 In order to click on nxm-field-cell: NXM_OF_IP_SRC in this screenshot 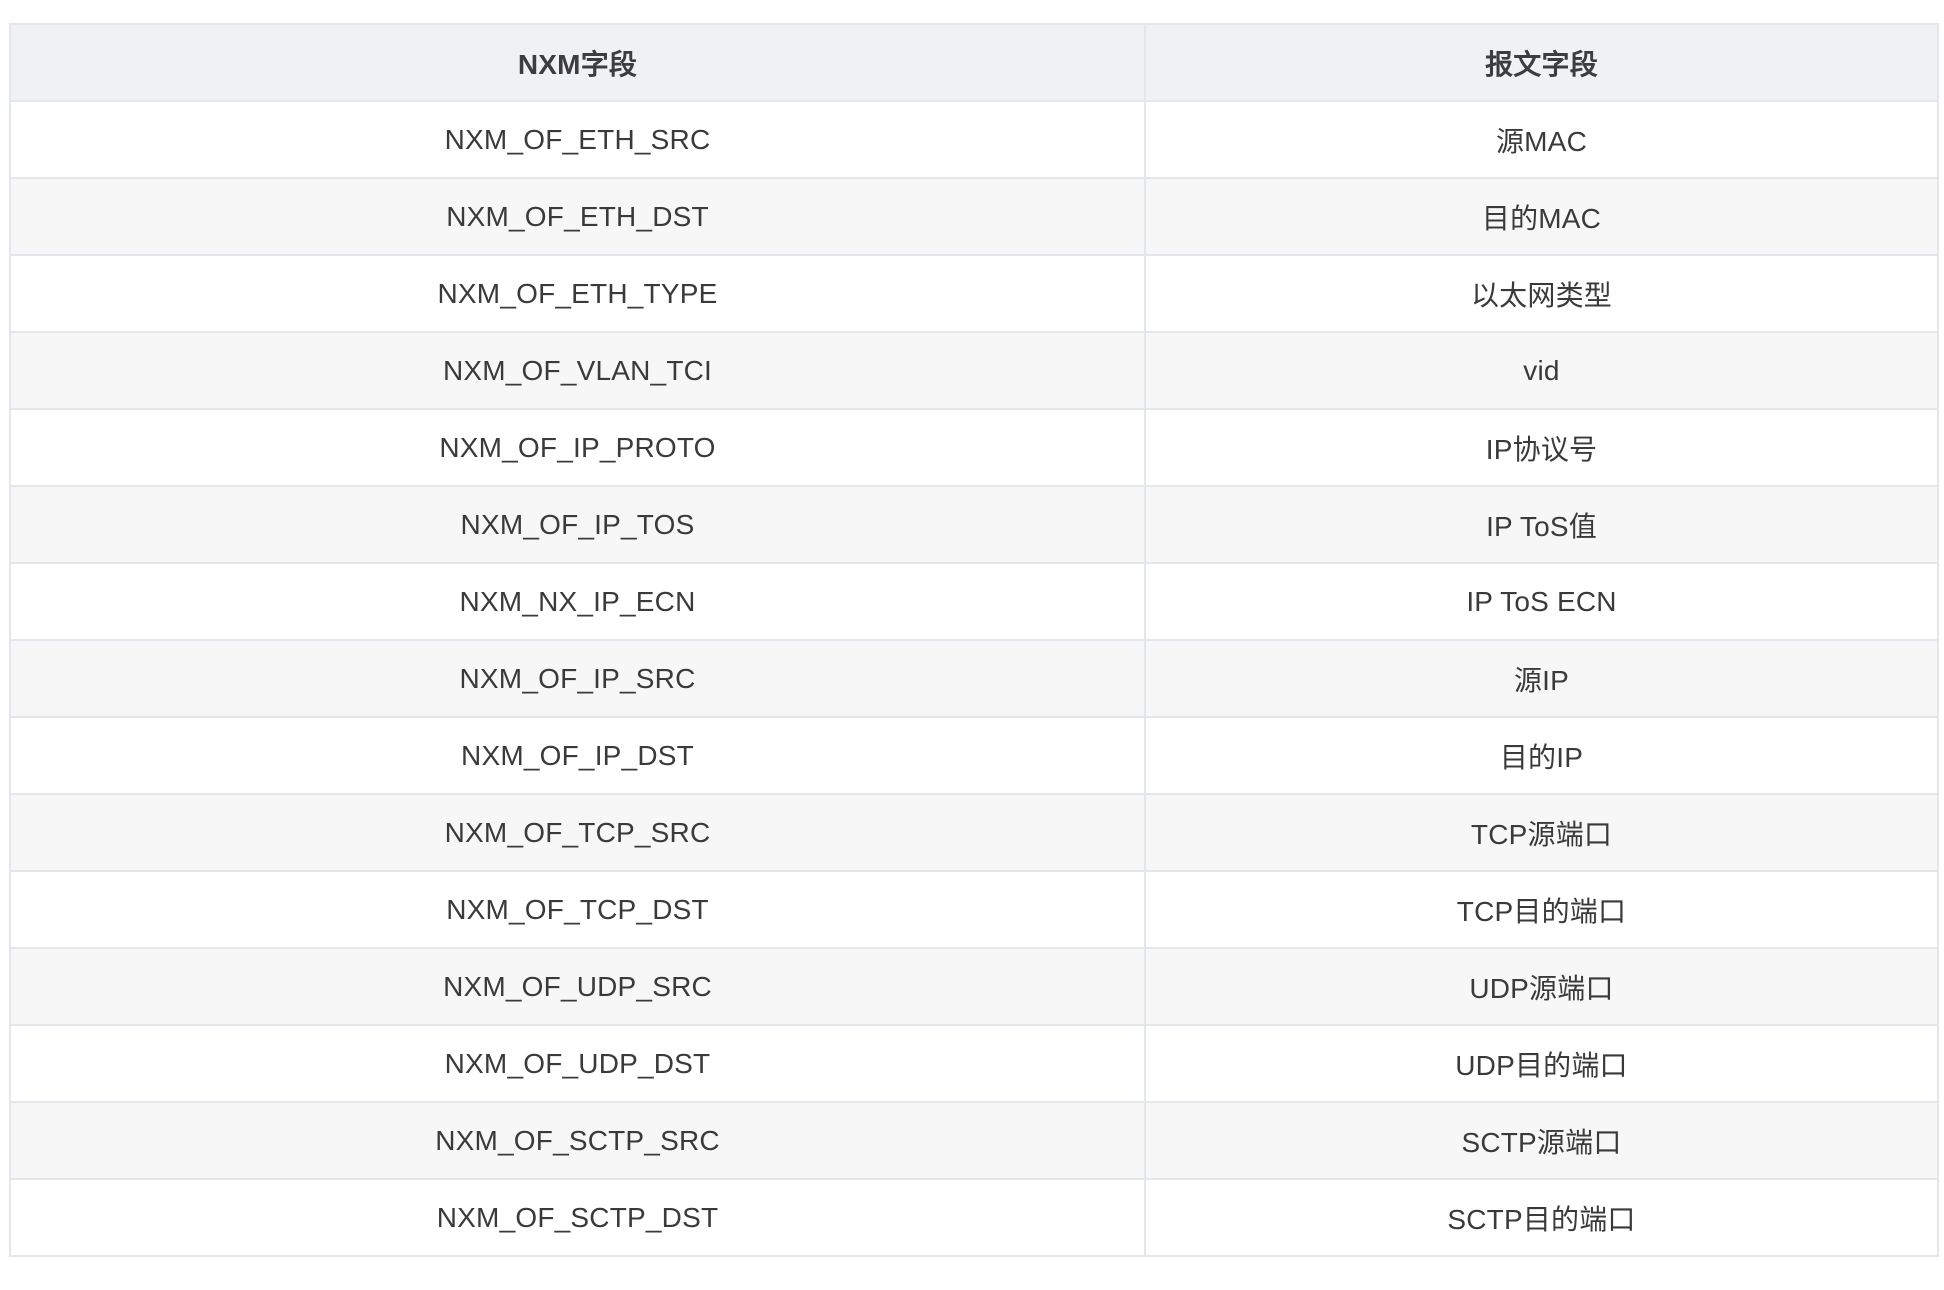, I will do `click(577, 678)`.